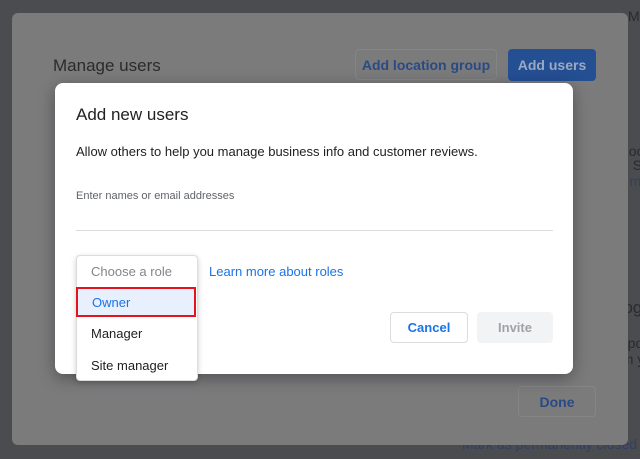 The image size is (640, 459). I want to click on add-users-button: Add users, so click(552, 65).